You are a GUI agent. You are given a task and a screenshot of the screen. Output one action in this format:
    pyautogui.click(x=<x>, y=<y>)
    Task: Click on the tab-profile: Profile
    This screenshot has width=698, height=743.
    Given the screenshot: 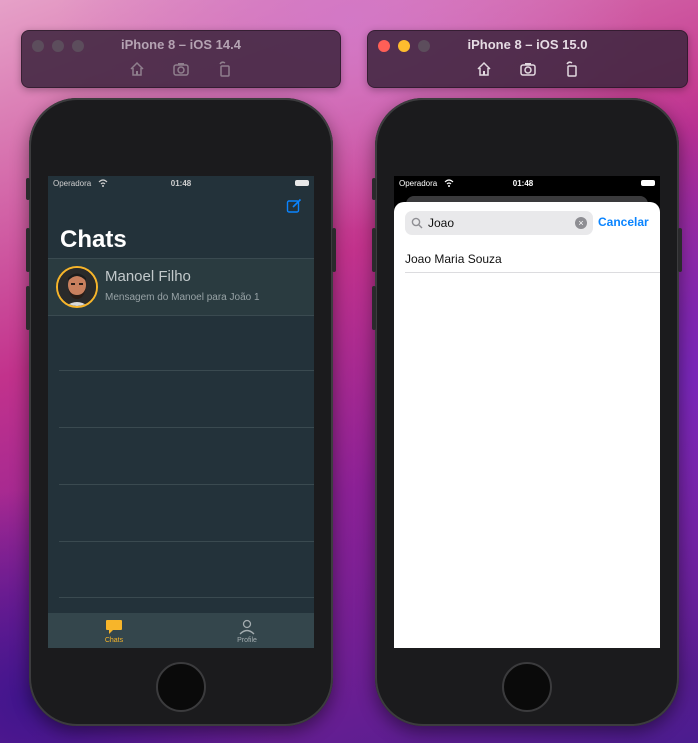 What is the action you would take?
    pyautogui.click(x=247, y=631)
    